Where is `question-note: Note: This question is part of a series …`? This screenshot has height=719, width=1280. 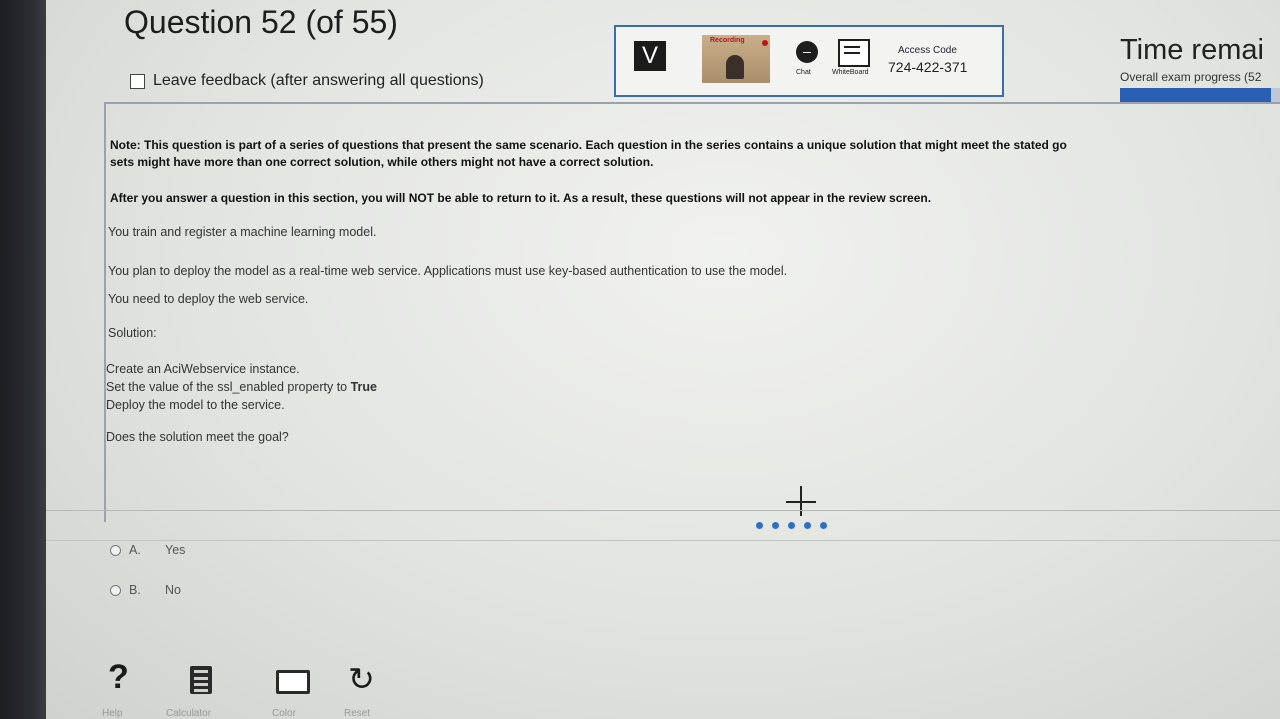
question-note: Note: This question is part of a series … is located at coordinates (695, 154).